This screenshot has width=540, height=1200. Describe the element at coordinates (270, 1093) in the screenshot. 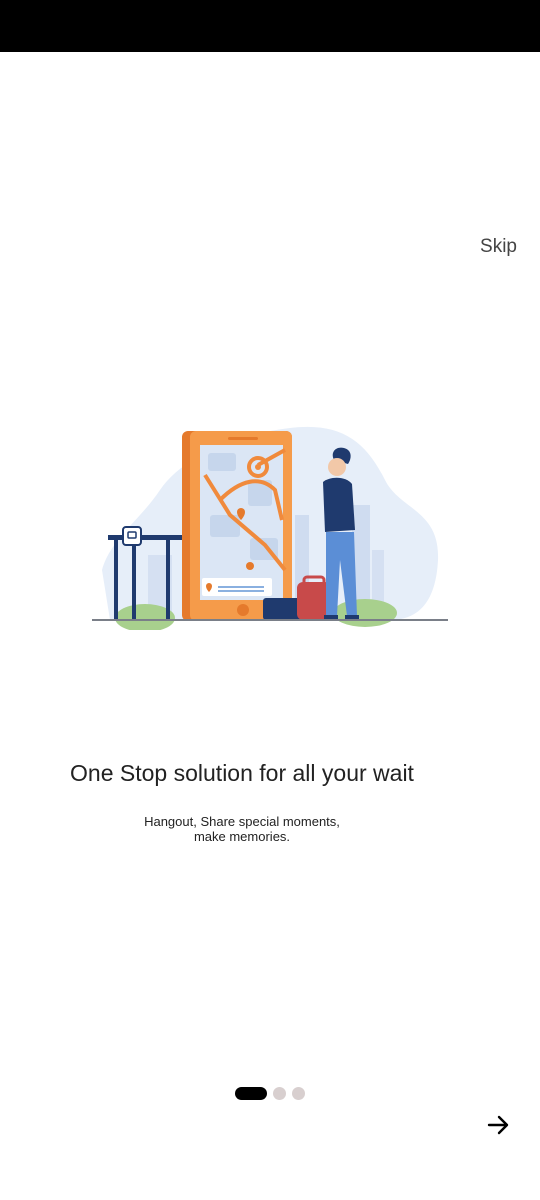

I see `page-indicator` at that location.